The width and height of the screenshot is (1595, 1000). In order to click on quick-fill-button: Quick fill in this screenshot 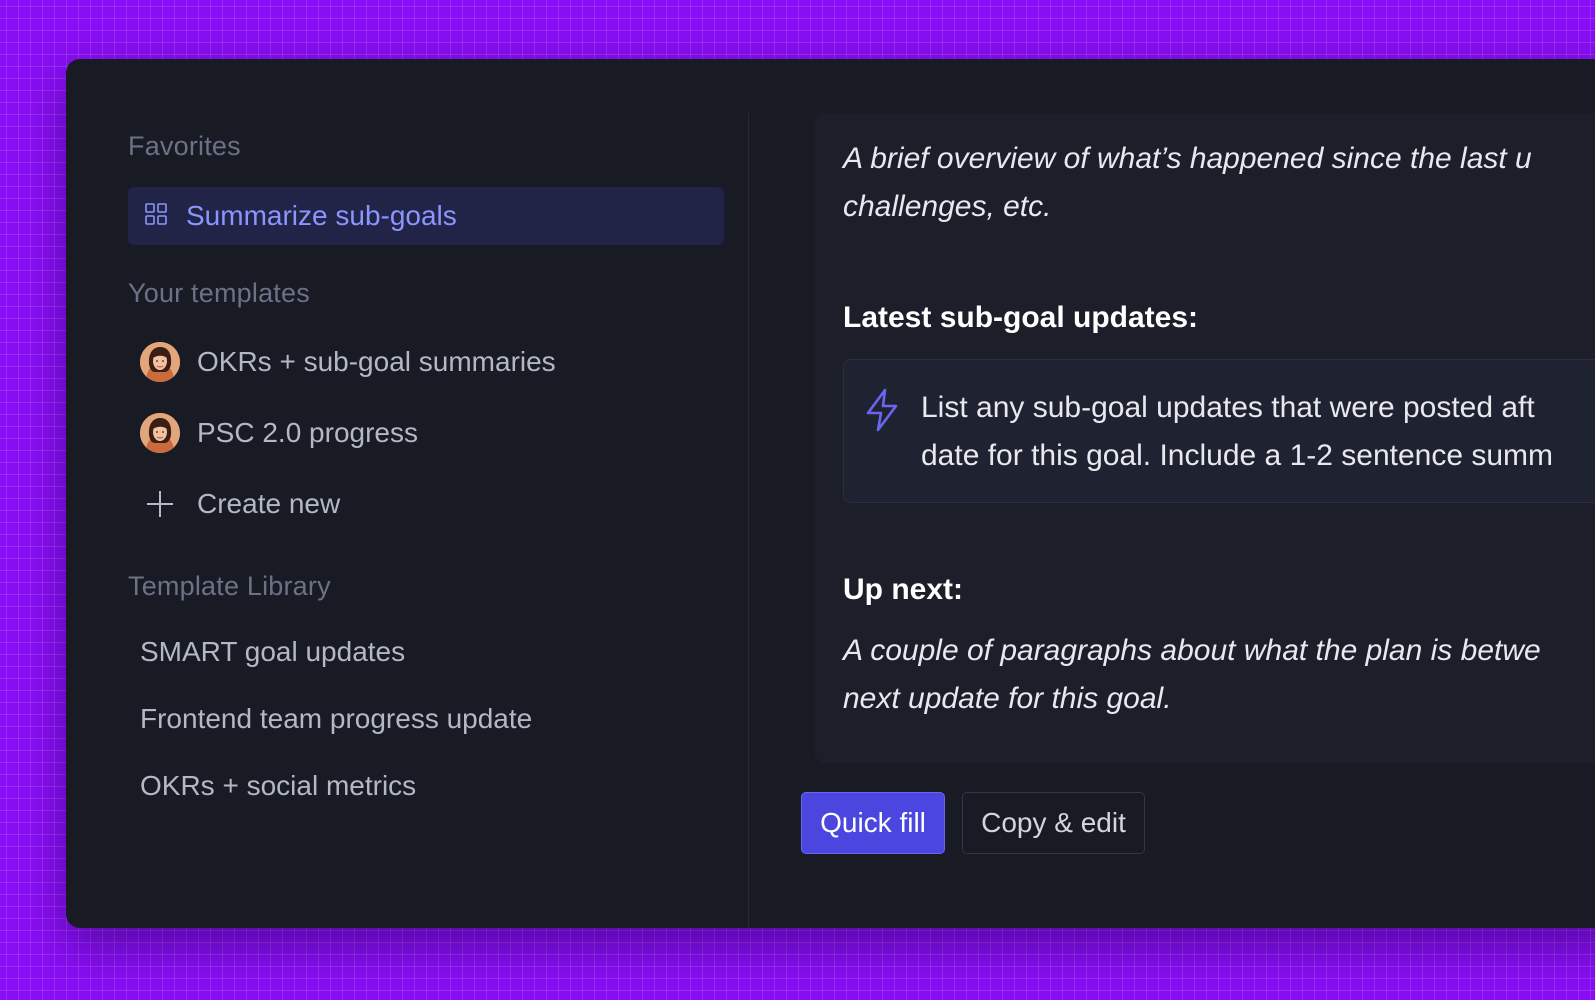, I will do `click(873, 823)`.